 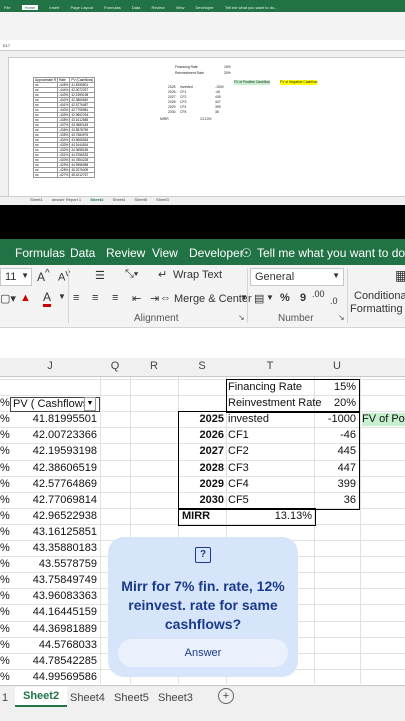 What do you see at coordinates (226, 696) in the screenshot?
I see `add-sheet-button: +` at bounding box center [226, 696].